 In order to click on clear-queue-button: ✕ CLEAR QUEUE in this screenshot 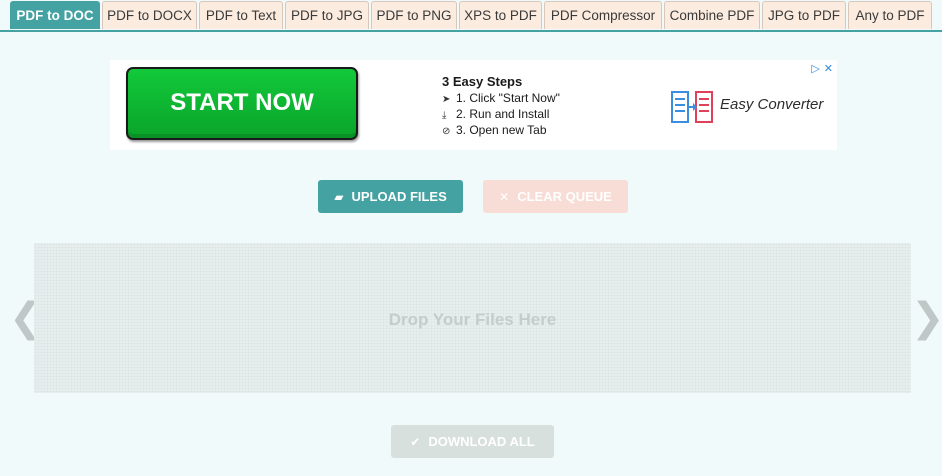, I will do `click(555, 196)`.